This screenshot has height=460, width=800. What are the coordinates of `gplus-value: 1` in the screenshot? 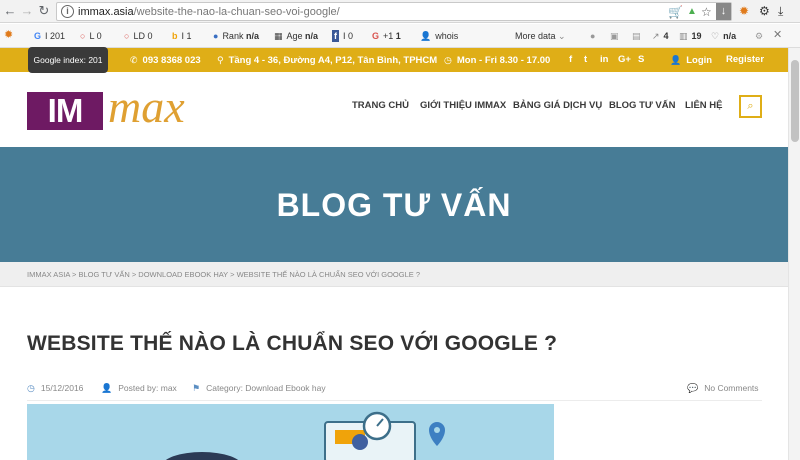 It's located at (398, 36).